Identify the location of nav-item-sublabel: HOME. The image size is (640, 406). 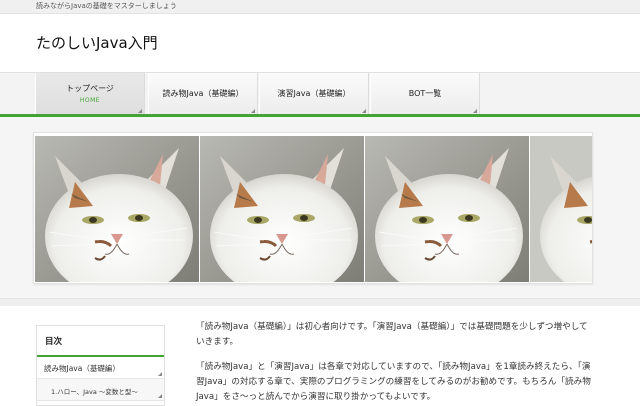
(90, 100).